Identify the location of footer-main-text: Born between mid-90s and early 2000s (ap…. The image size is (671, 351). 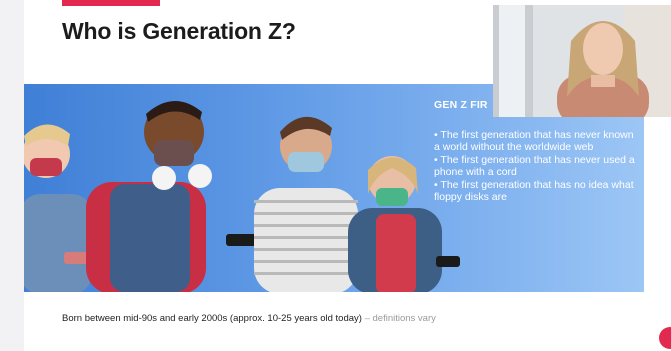
(212, 318).